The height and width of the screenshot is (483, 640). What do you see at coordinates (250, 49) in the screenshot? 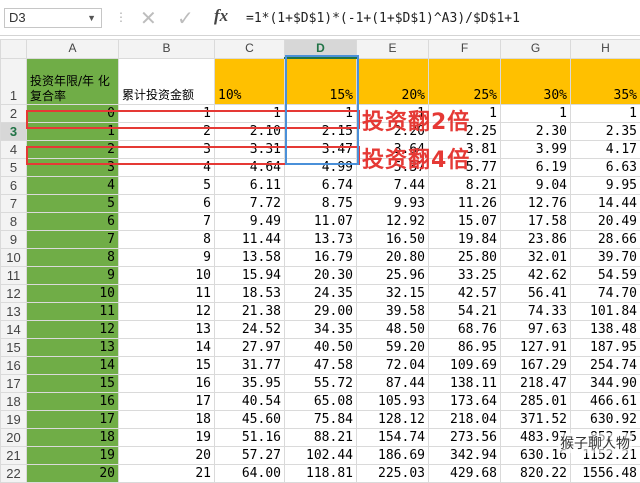
I see `column-header-c: C` at bounding box center [250, 49].